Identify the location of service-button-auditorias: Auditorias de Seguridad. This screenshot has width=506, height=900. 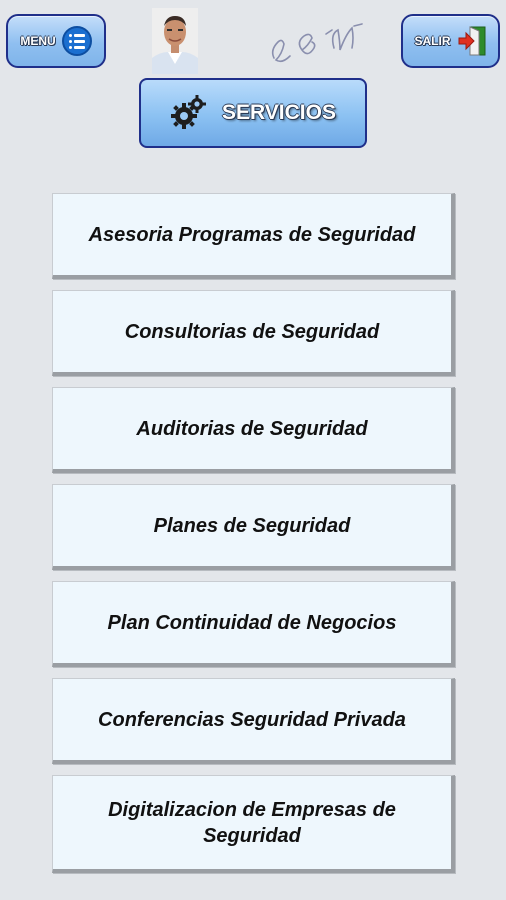
(253, 430).